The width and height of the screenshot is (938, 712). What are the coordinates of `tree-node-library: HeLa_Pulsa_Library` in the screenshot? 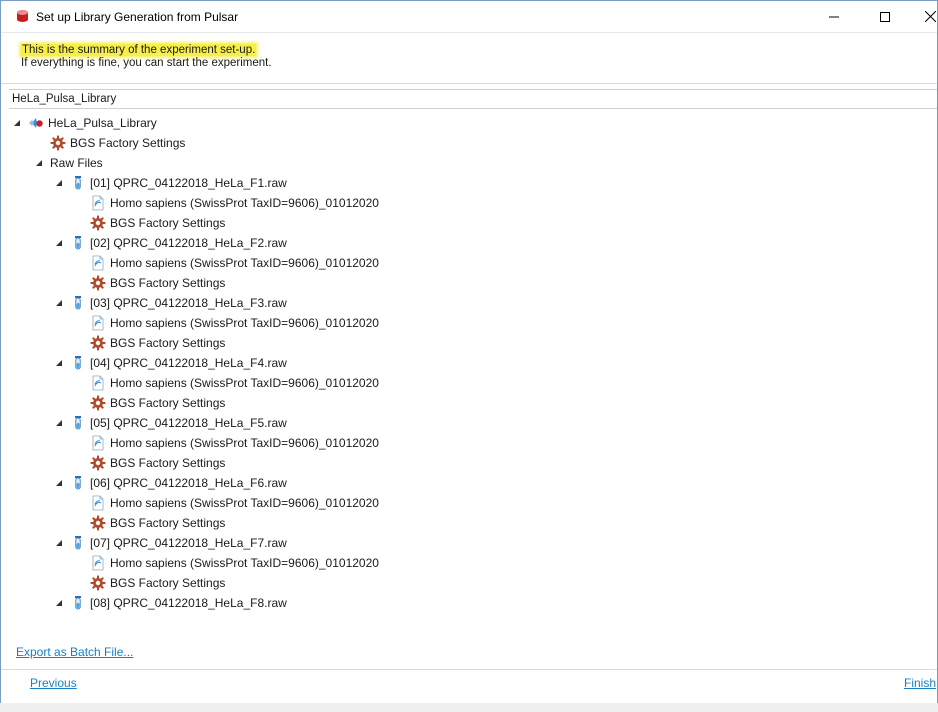 It's located at (84, 123).